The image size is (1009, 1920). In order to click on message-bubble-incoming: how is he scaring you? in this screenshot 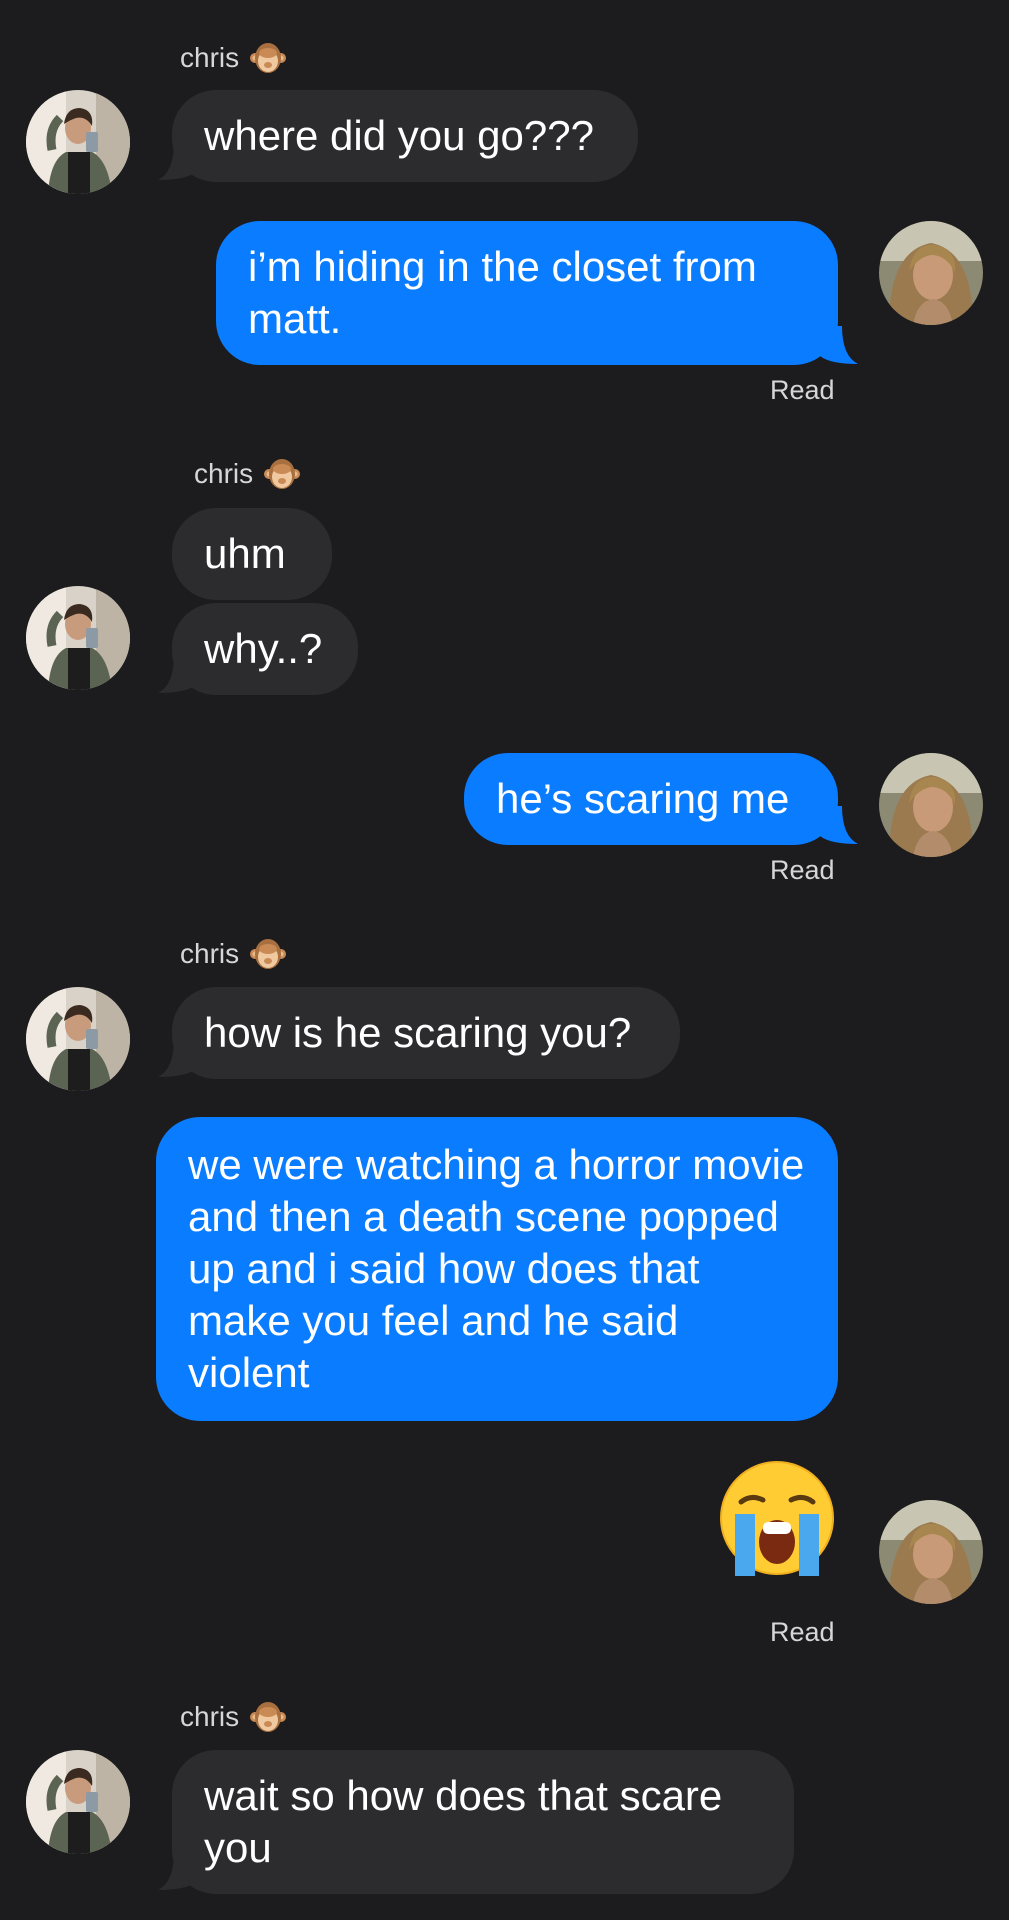, I will do `click(426, 1033)`.